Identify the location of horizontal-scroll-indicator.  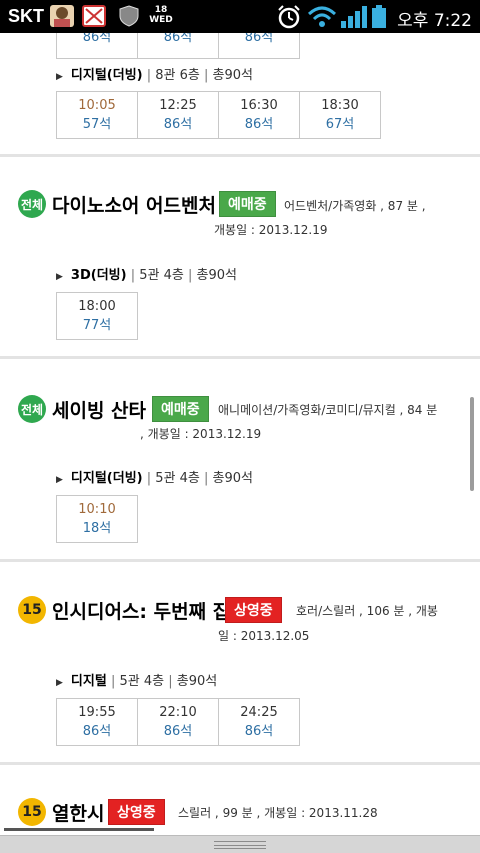
(79, 829).